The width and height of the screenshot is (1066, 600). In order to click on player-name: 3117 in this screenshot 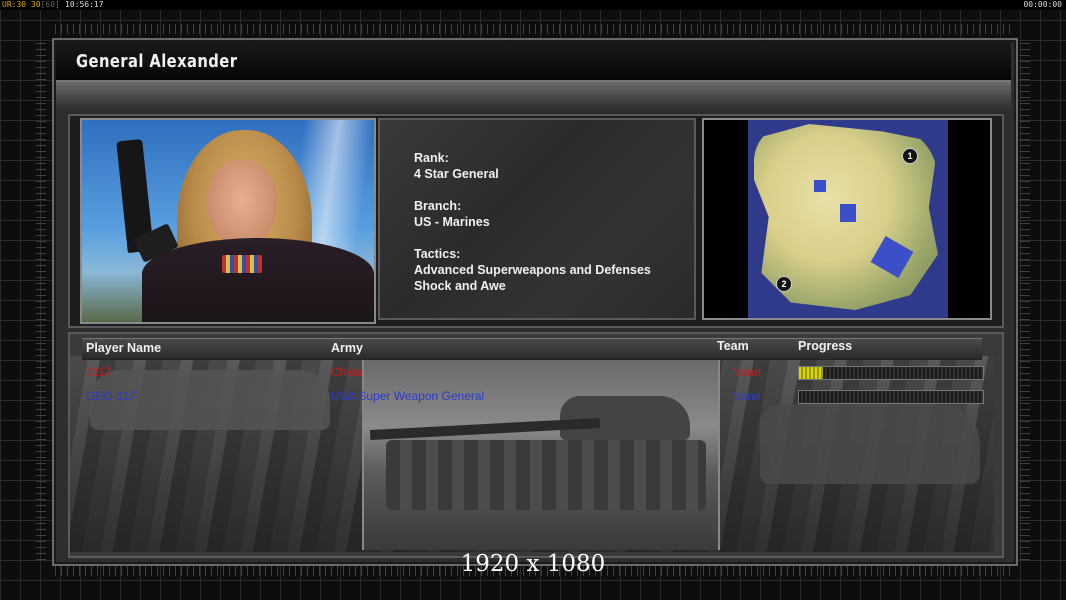, I will do `click(99, 372)`.